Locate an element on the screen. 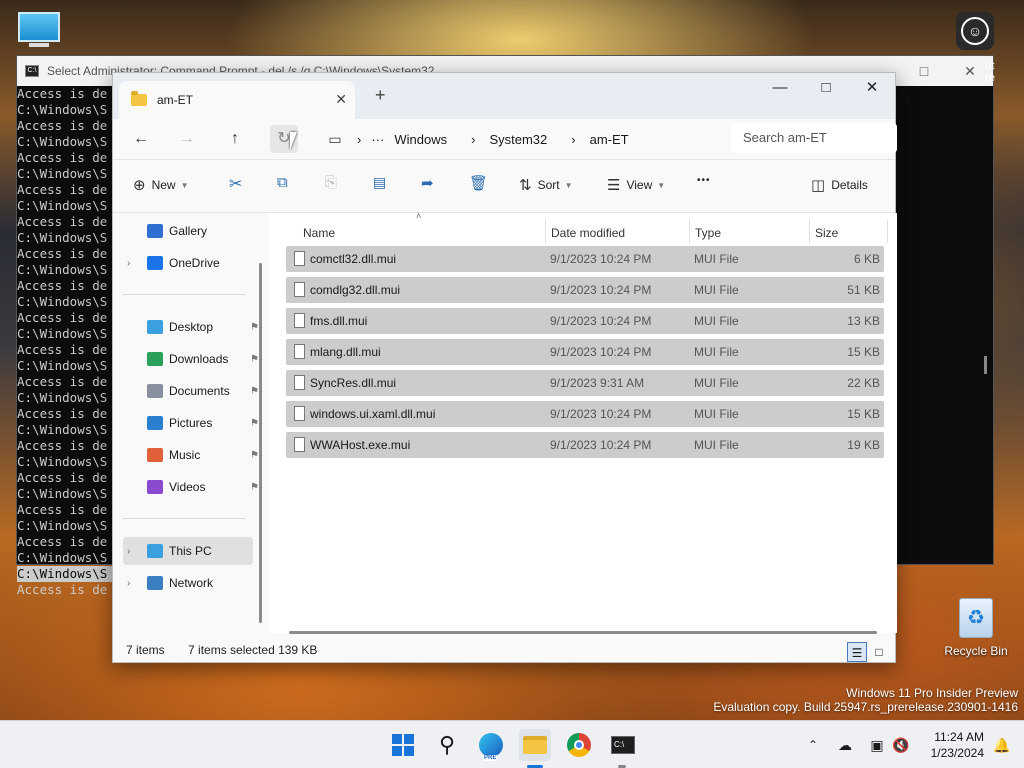  start-button is located at coordinates (403, 745).